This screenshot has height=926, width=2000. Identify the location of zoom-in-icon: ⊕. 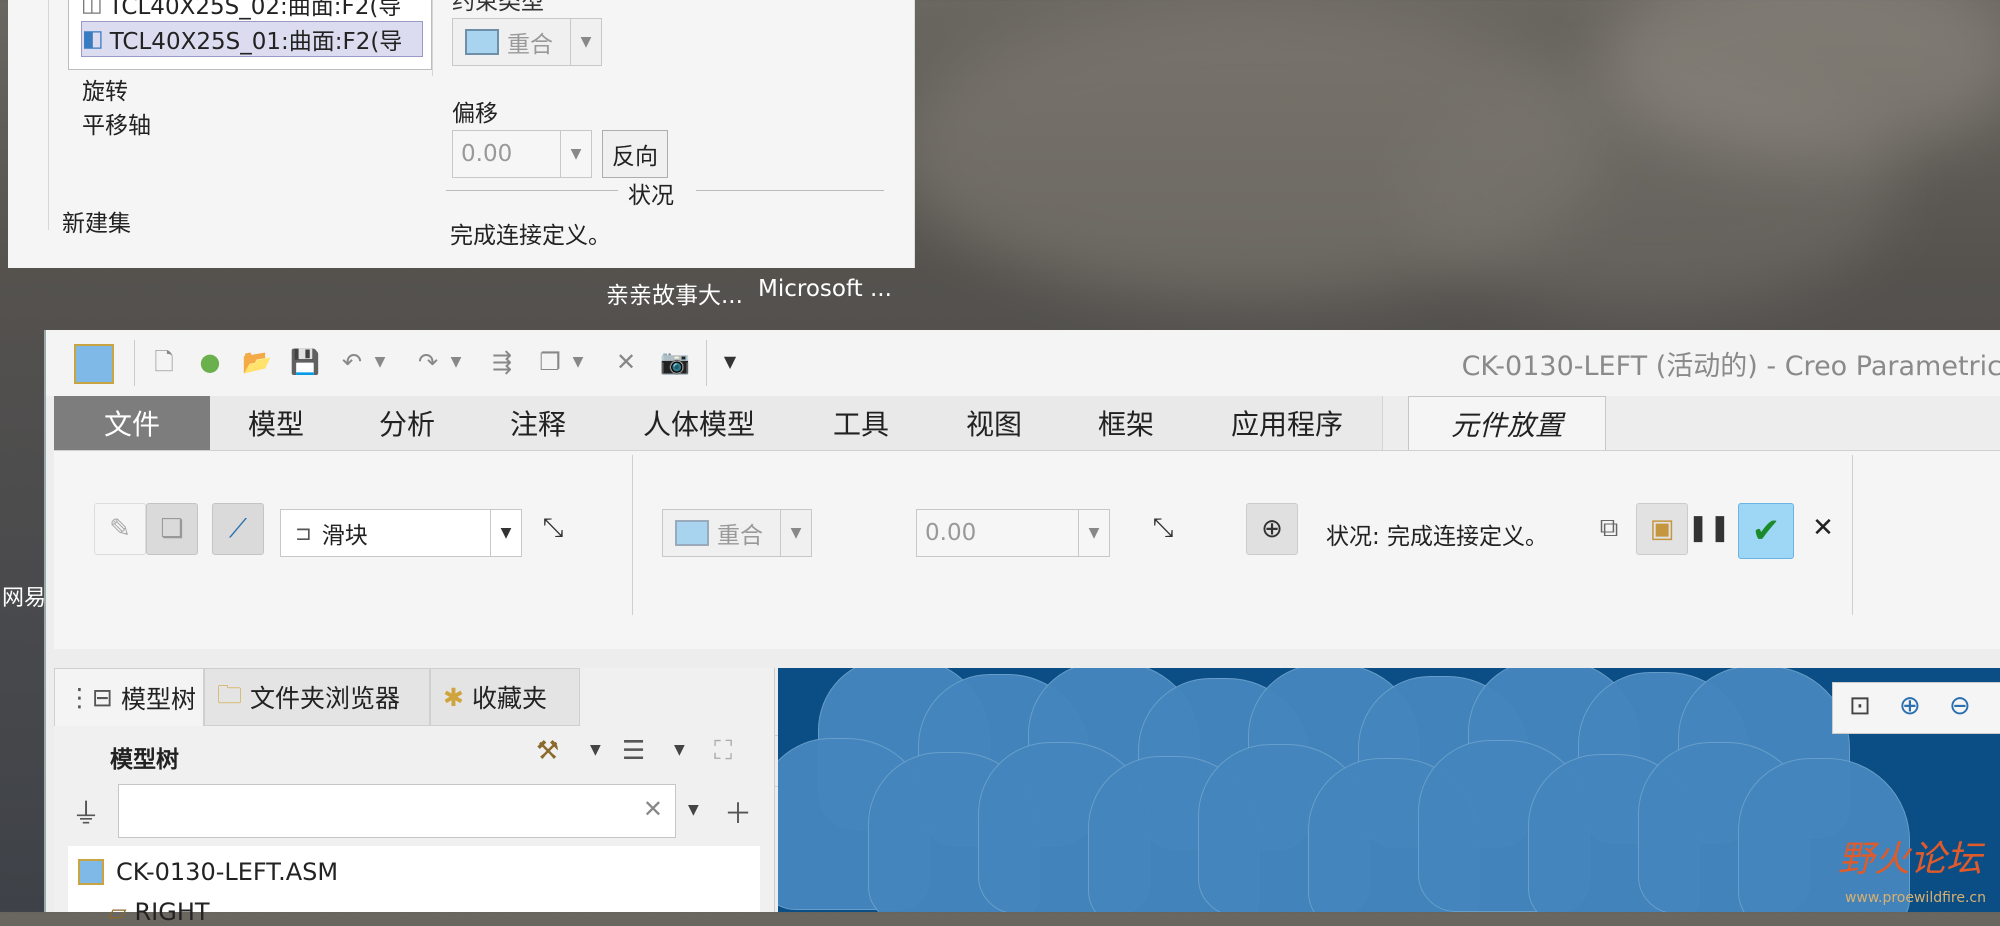
(1910, 706).